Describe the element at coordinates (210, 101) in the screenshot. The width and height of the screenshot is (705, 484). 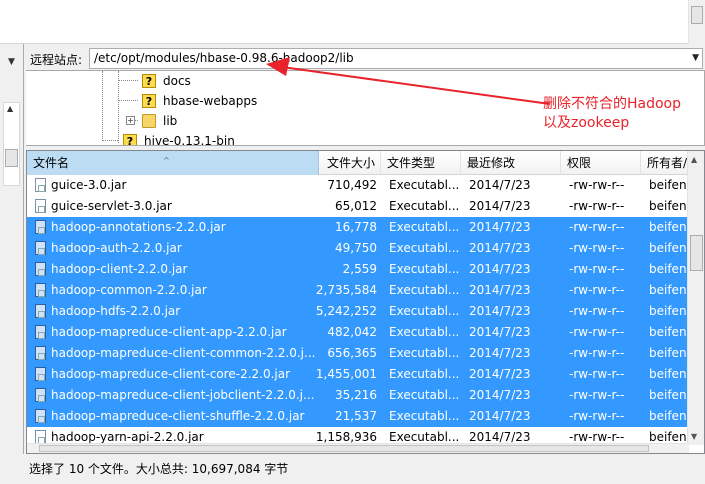
I see `tree-item-label: hbase-webapps` at that location.